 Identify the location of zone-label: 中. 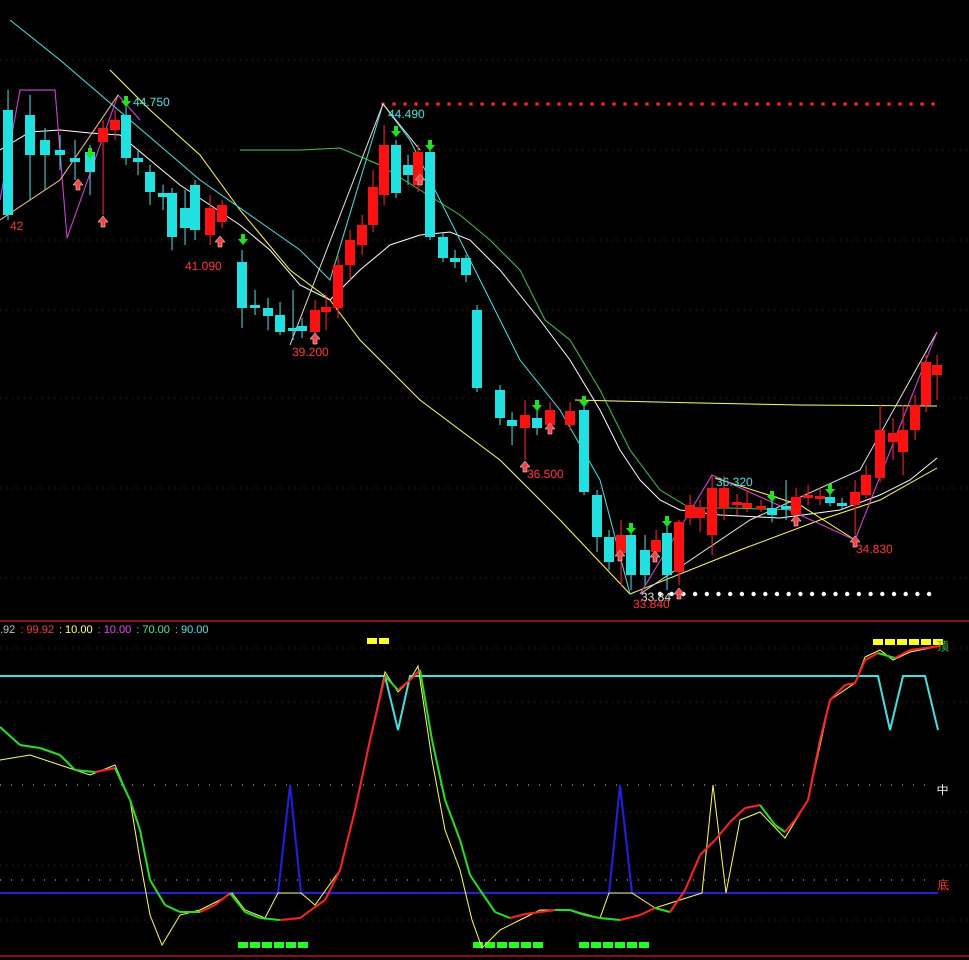
(943, 790).